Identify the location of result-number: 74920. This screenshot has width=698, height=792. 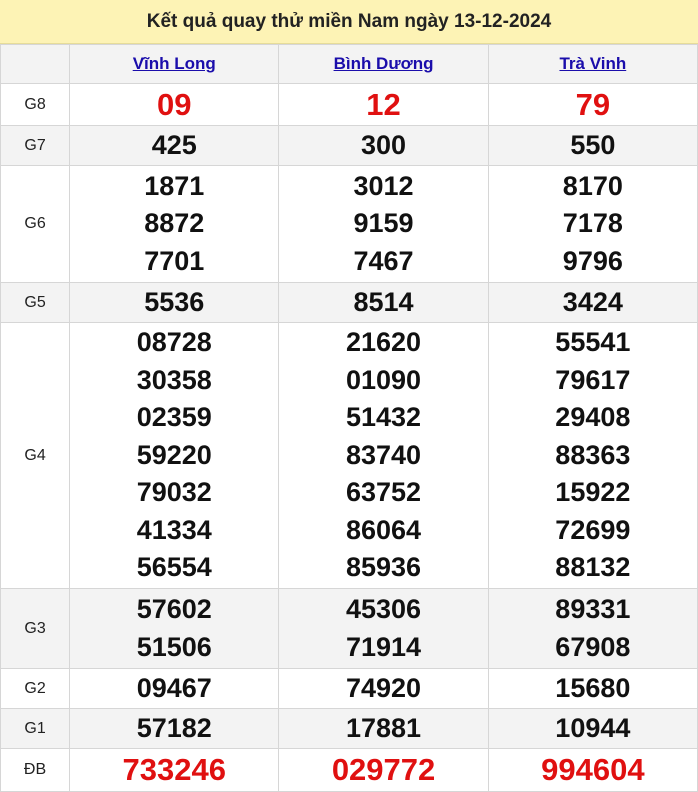
(383, 687).